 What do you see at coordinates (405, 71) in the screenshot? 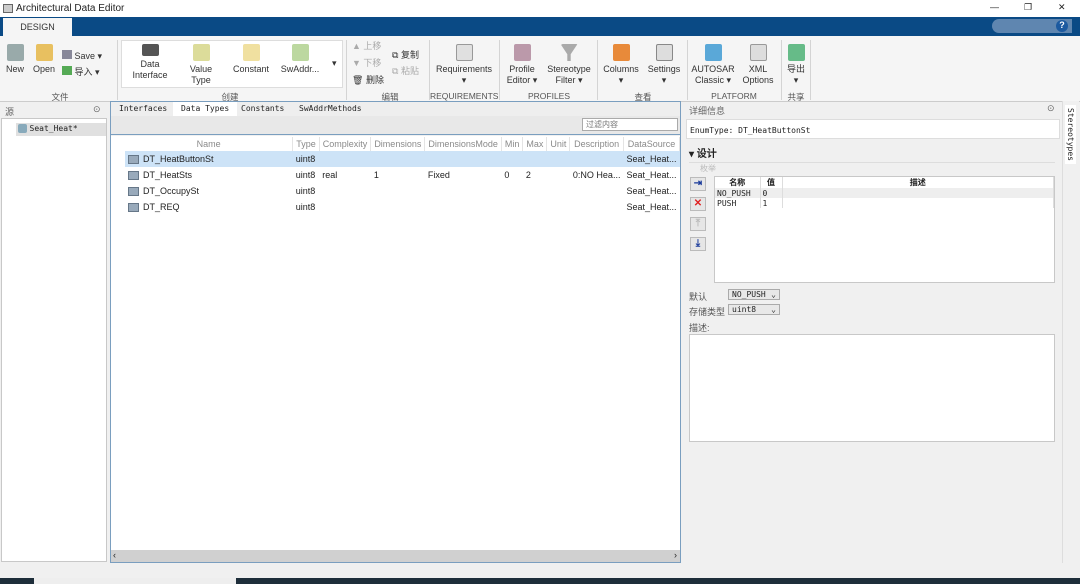
I see `paste-button: ⧉ 粘贴` at bounding box center [405, 71].